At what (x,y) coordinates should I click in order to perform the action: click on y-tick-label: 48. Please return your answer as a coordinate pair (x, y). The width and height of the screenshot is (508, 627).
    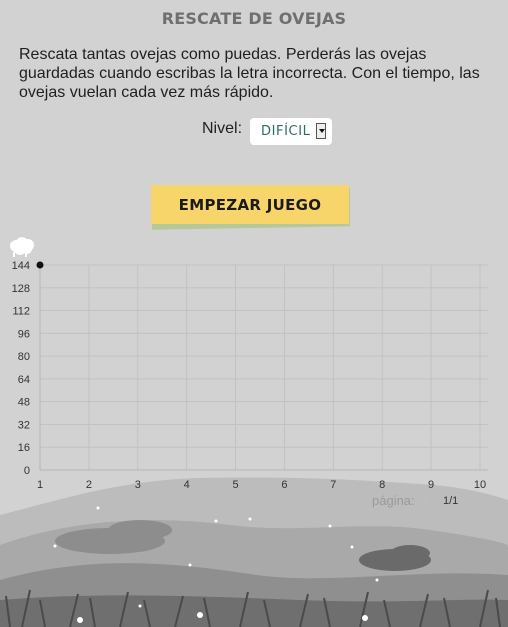
    Looking at the image, I should click on (24, 403).